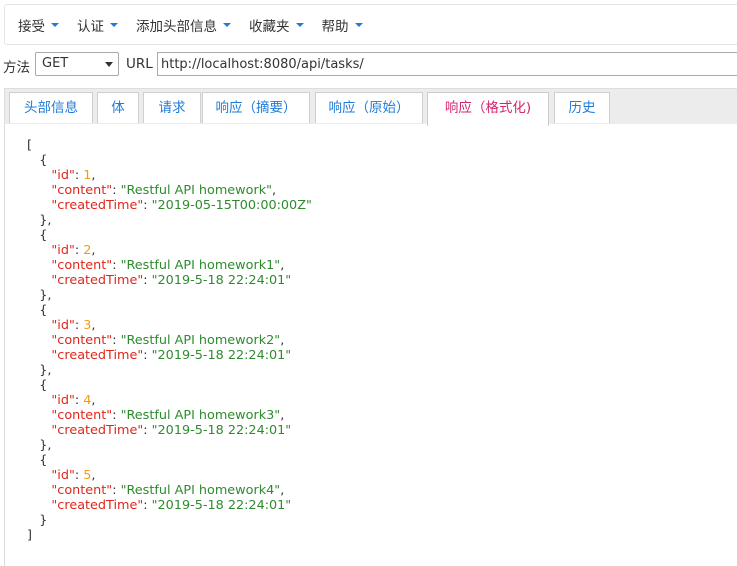 The image size is (737, 566). I want to click on json-line: "content": "Restful API homework4",, so click(169, 490).